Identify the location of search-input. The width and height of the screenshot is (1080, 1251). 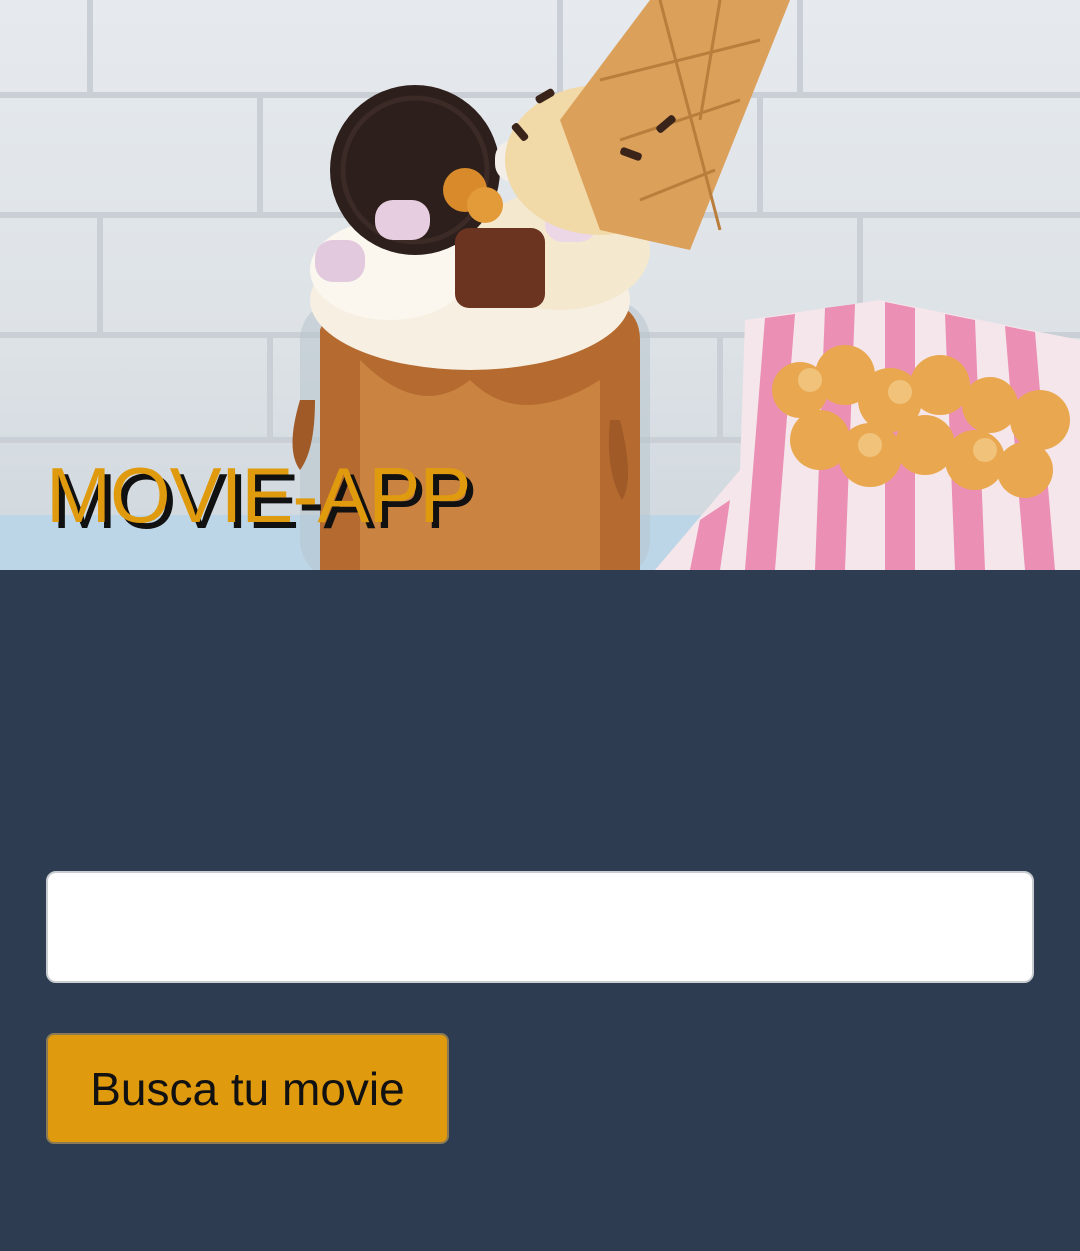
(540, 927).